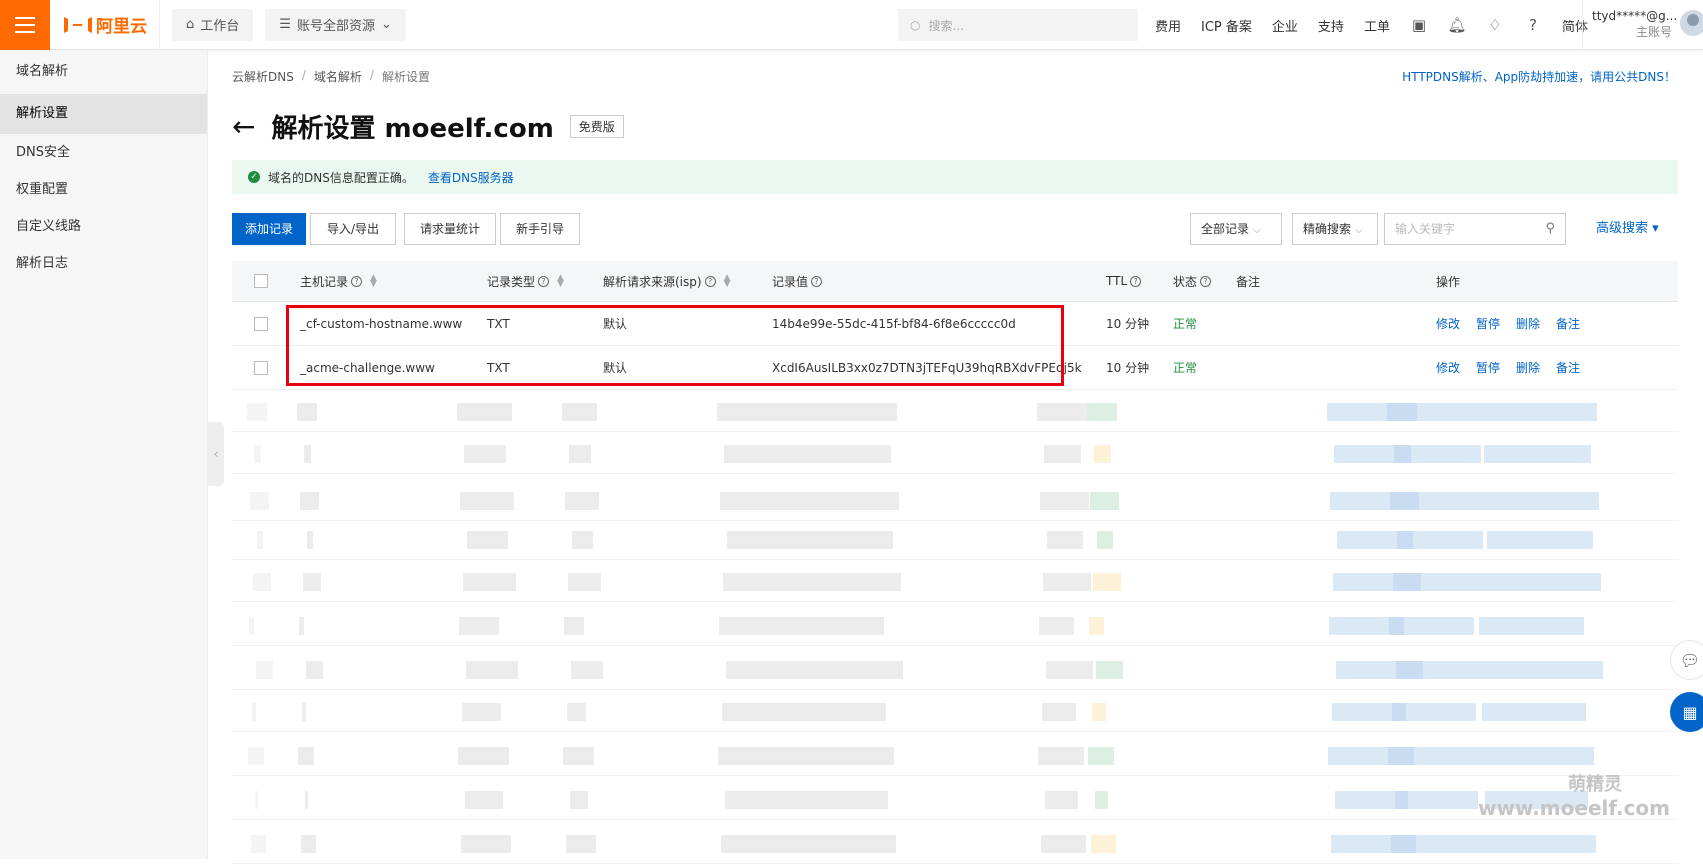 The height and width of the screenshot is (864, 1703). What do you see at coordinates (471, 177) in the screenshot?
I see `view-dns-servers-link: 查看DNS服务器` at bounding box center [471, 177].